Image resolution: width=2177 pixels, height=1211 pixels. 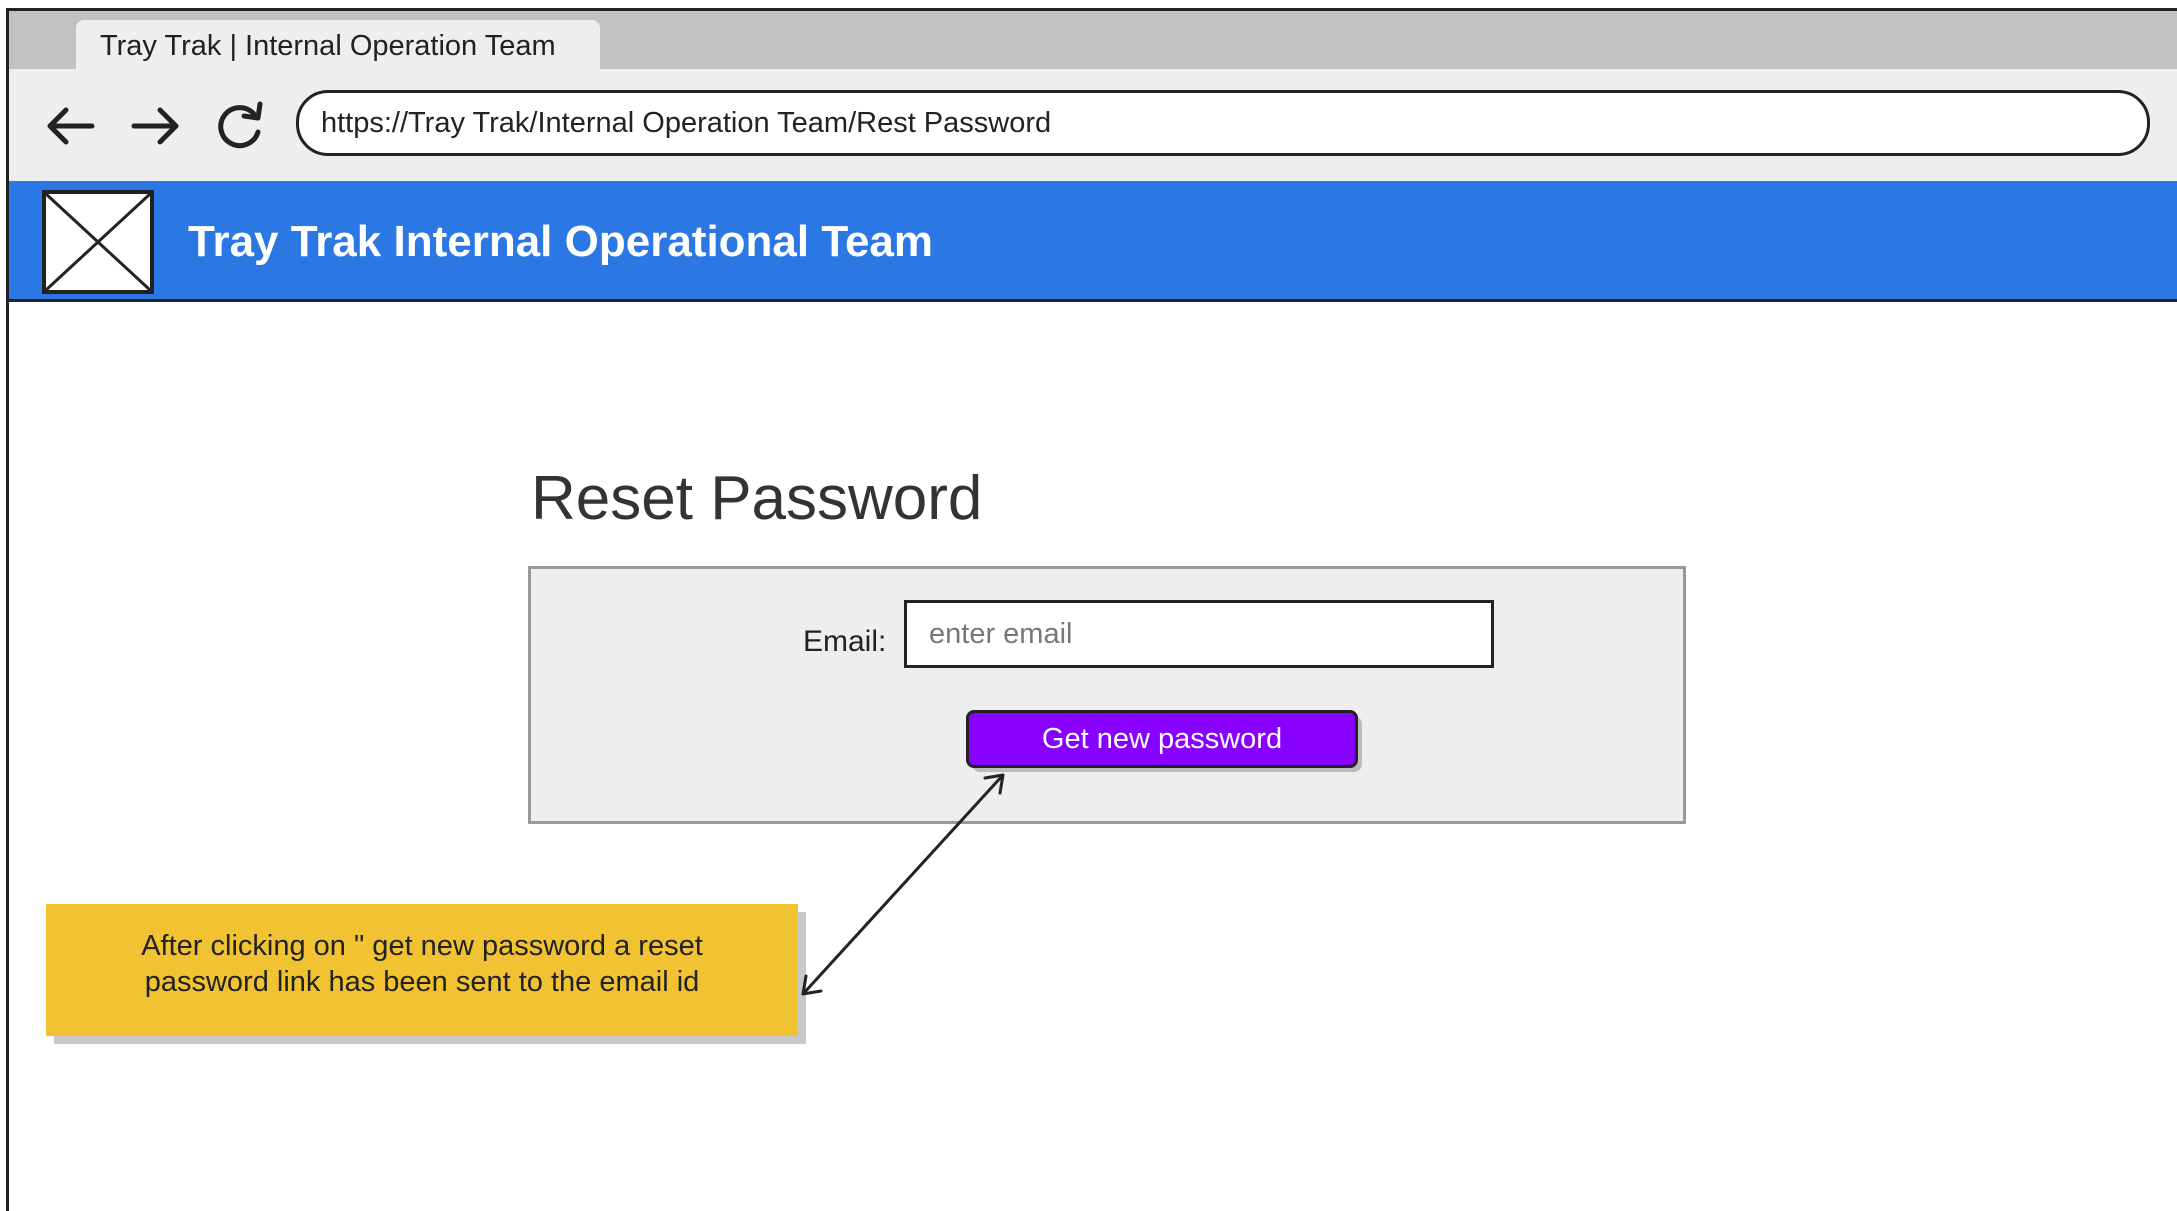 What do you see at coordinates (1199, 634) in the screenshot?
I see `email-input` at bounding box center [1199, 634].